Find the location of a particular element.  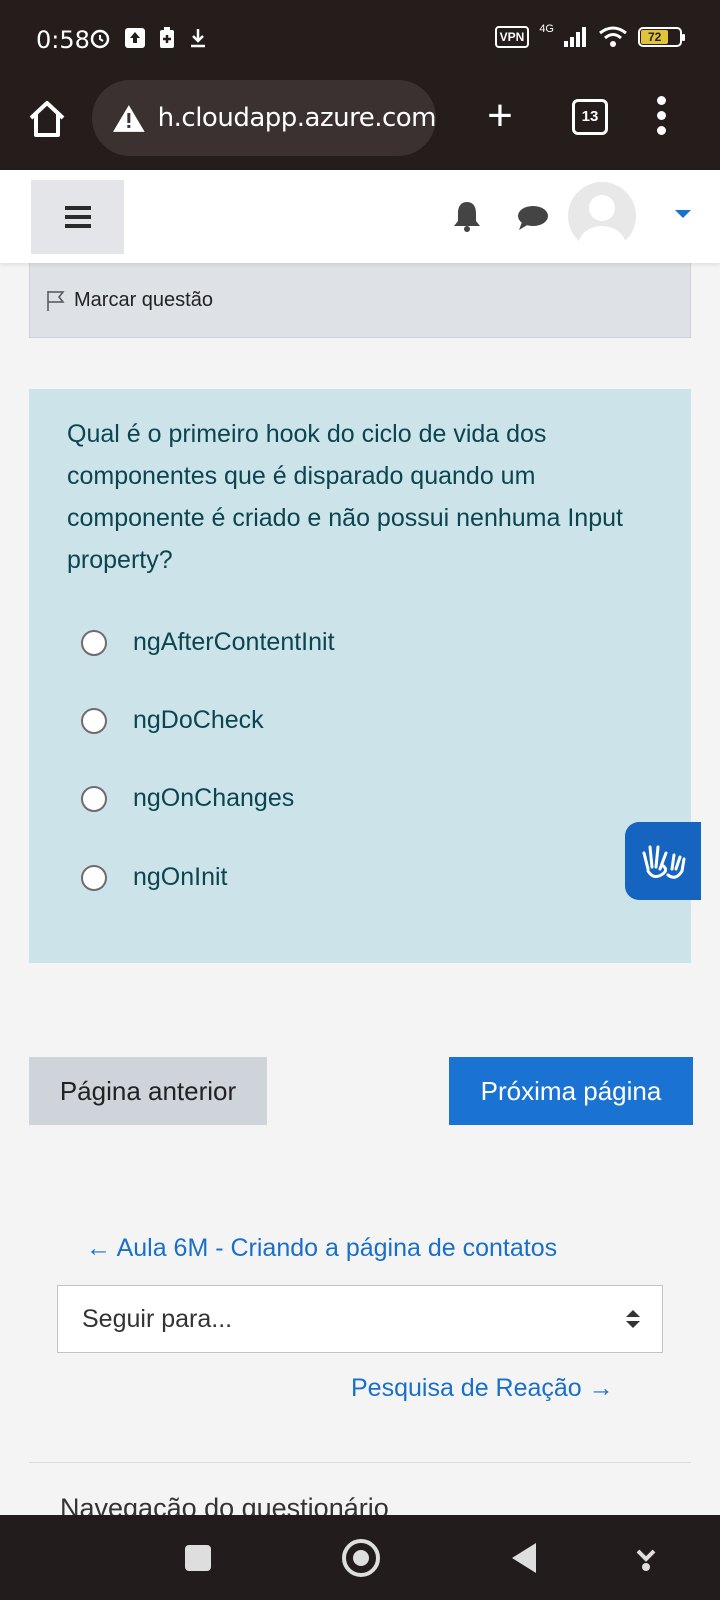

tabs-icon: 13 is located at coordinates (590, 117).